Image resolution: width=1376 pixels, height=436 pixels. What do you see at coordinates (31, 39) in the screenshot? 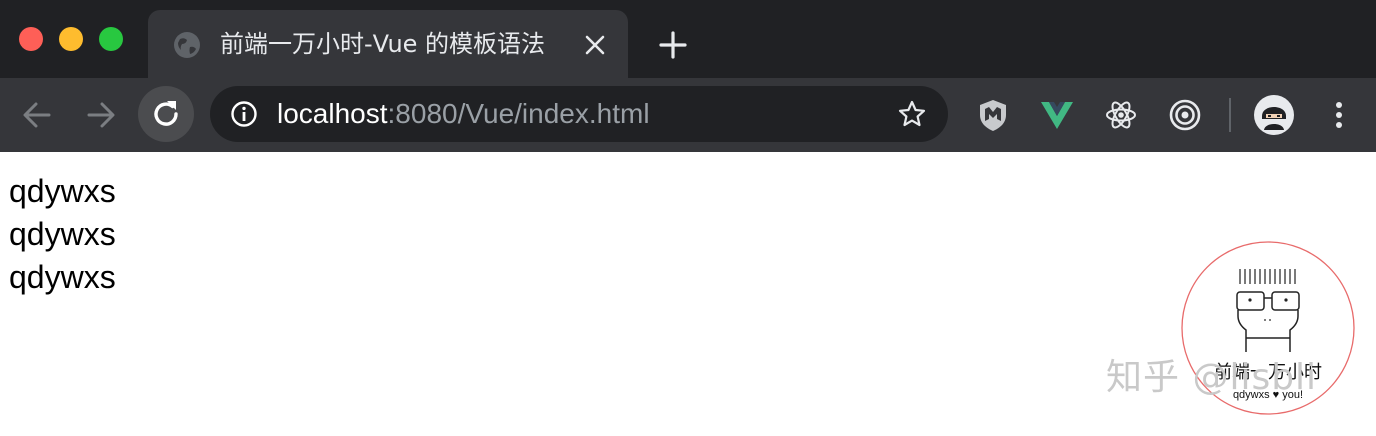
I see `close-window-button` at bounding box center [31, 39].